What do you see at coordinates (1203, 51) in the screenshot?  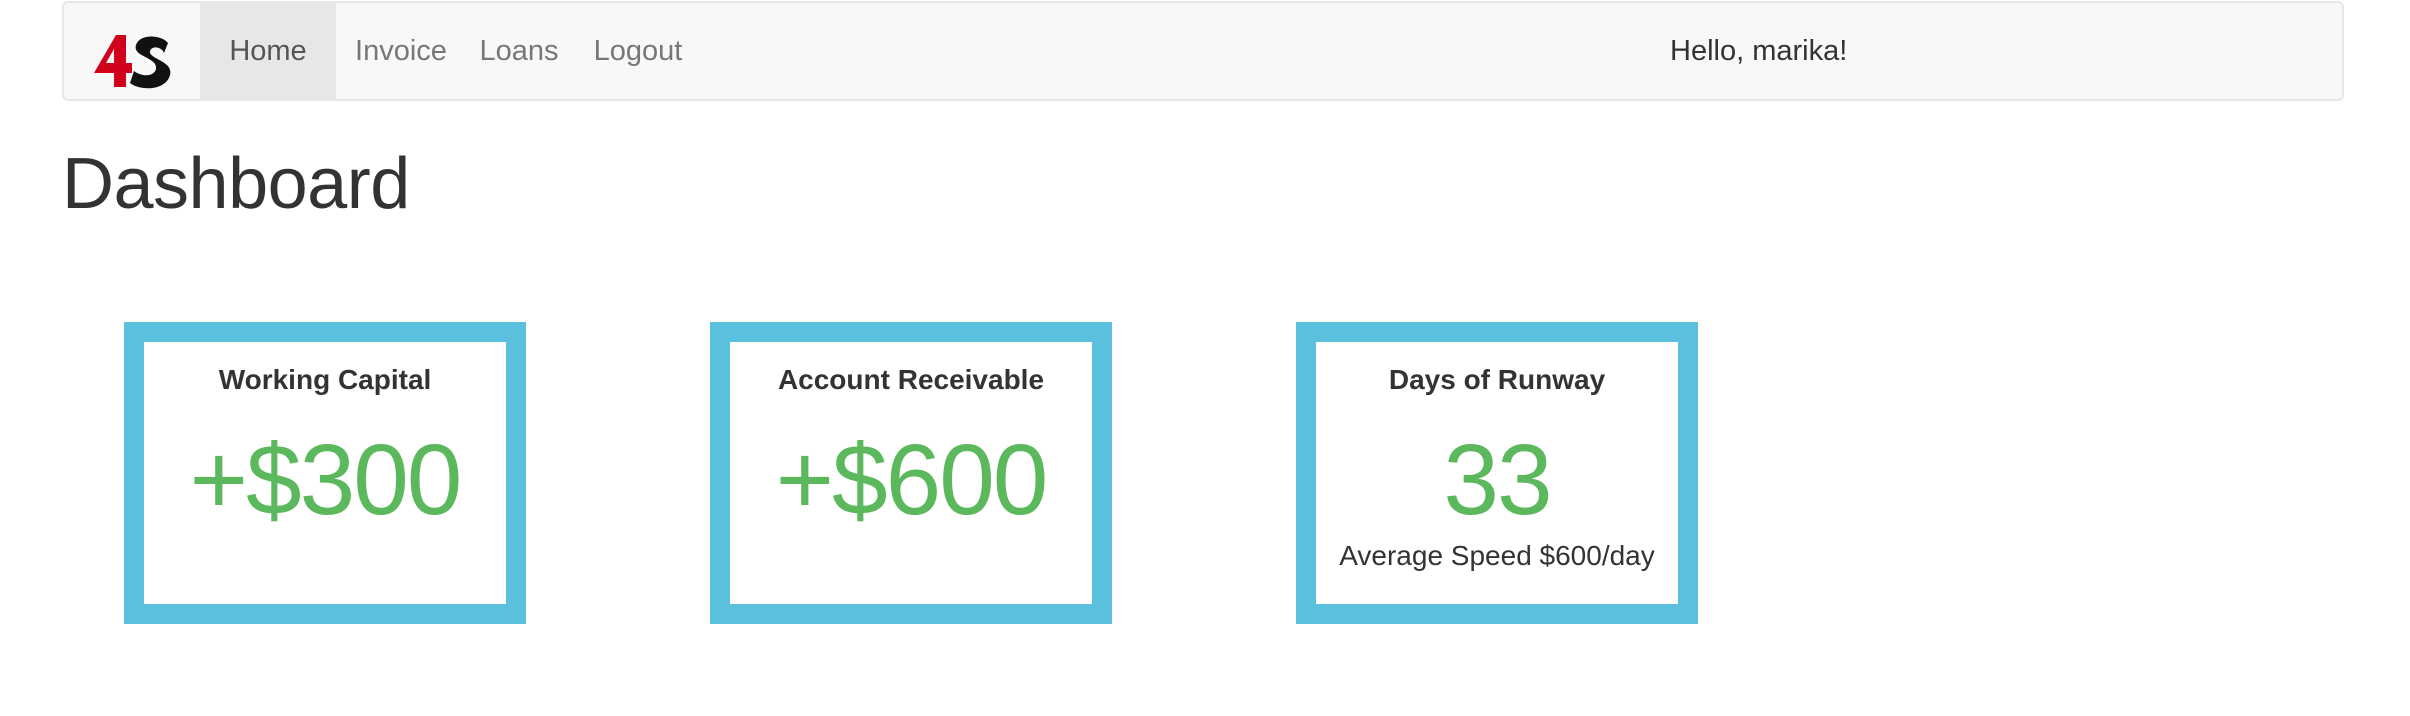 I see `top-navbar: Home Invoice Loans Logout Hello, marika!` at bounding box center [1203, 51].